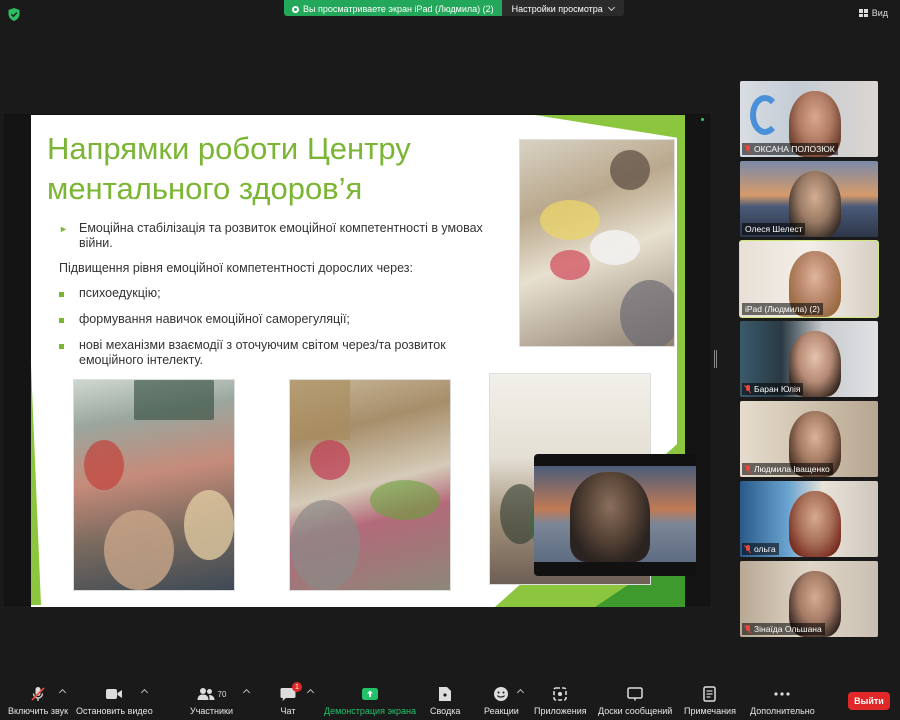 The height and width of the screenshot is (720, 900). I want to click on grid-view-icon, so click(863, 13).